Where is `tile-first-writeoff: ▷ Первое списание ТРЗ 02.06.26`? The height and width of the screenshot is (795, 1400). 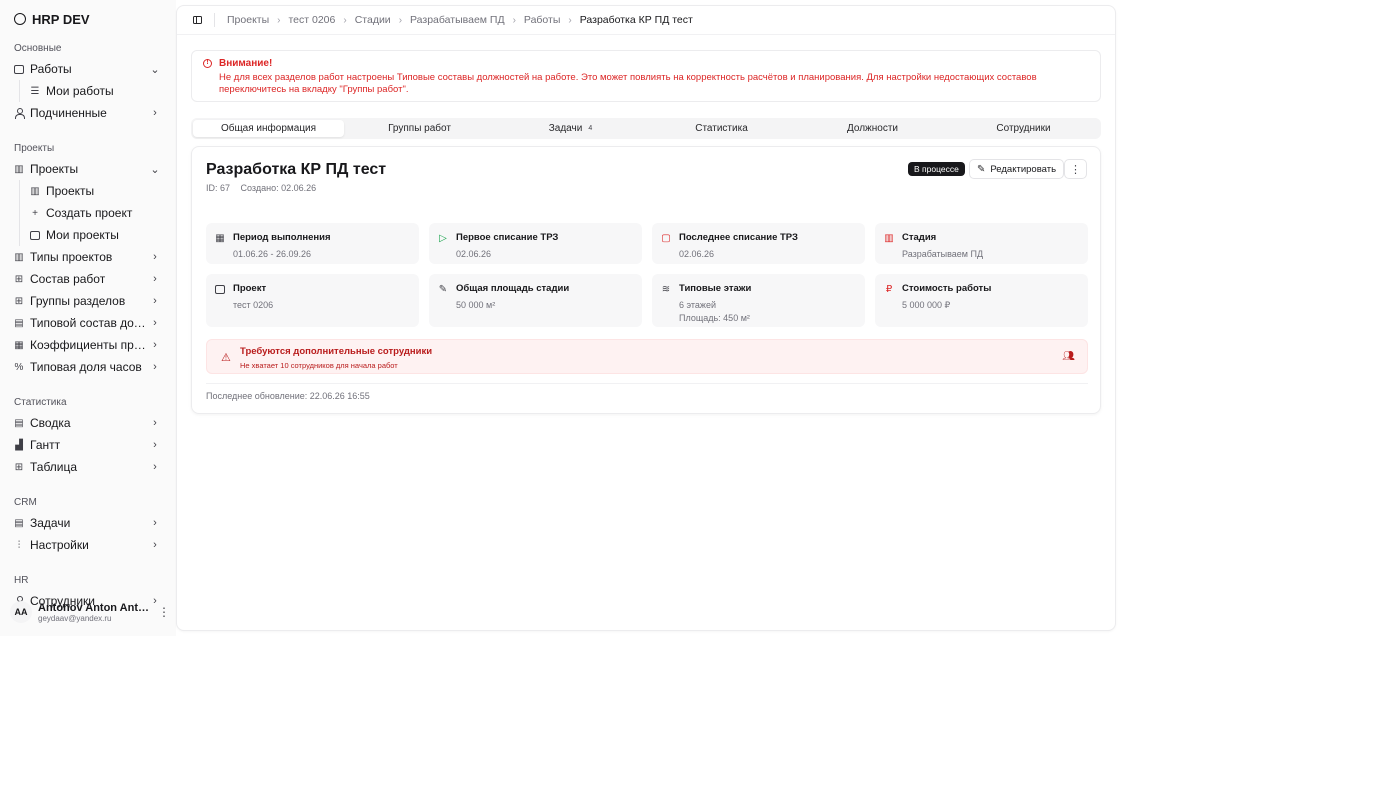 tile-first-writeoff: ▷ Первое списание ТРЗ 02.06.26 is located at coordinates (535, 243).